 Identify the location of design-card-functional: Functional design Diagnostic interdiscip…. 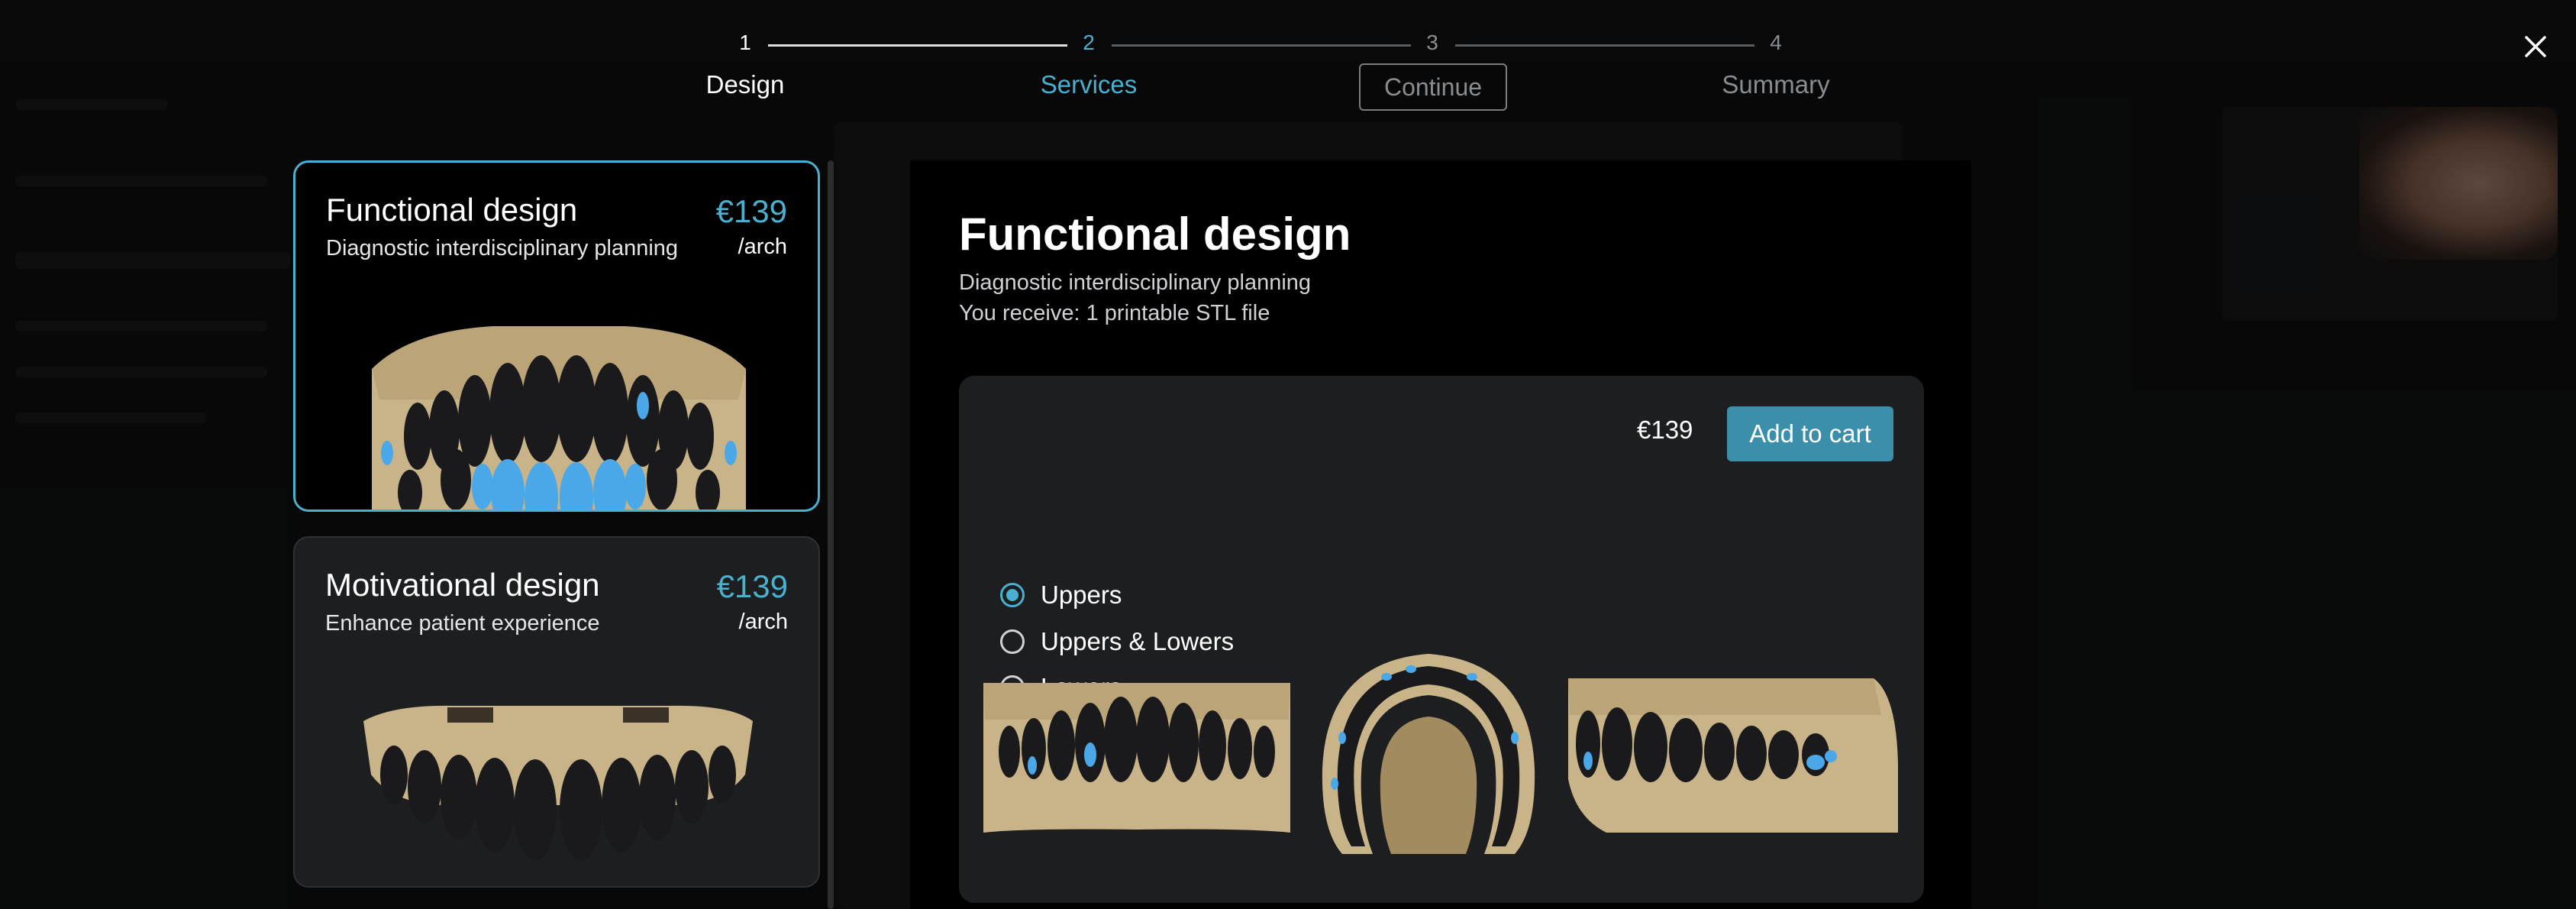
(556, 336).